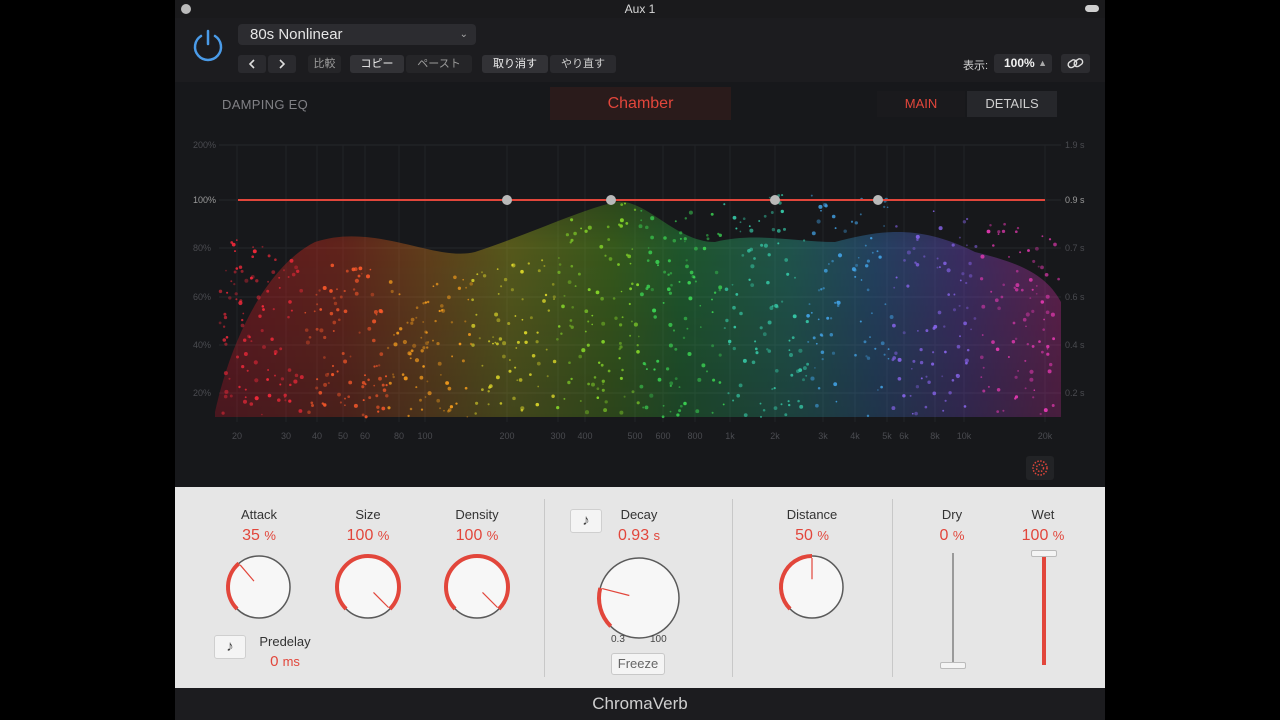 Image resolution: width=1280 pixels, height=720 pixels. What do you see at coordinates (252, 64) in the screenshot?
I see `prev-preset-button` at bounding box center [252, 64].